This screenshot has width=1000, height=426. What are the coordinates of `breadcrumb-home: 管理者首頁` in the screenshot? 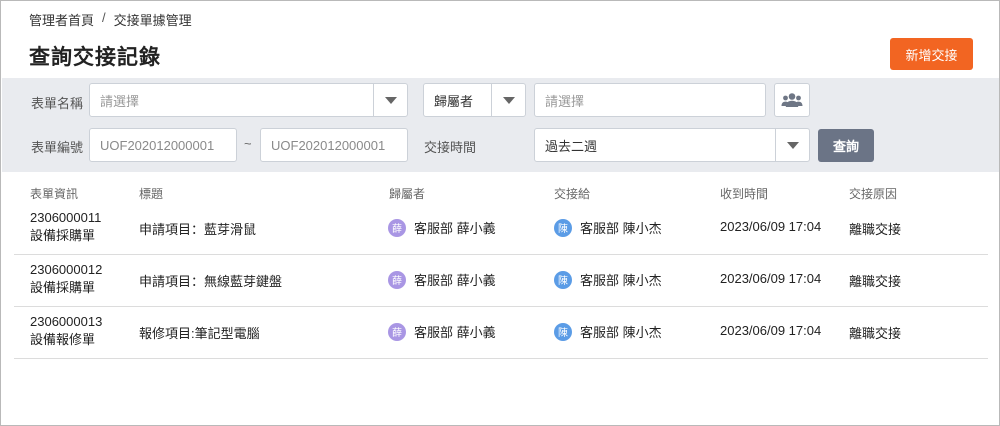 It's located at (61, 19).